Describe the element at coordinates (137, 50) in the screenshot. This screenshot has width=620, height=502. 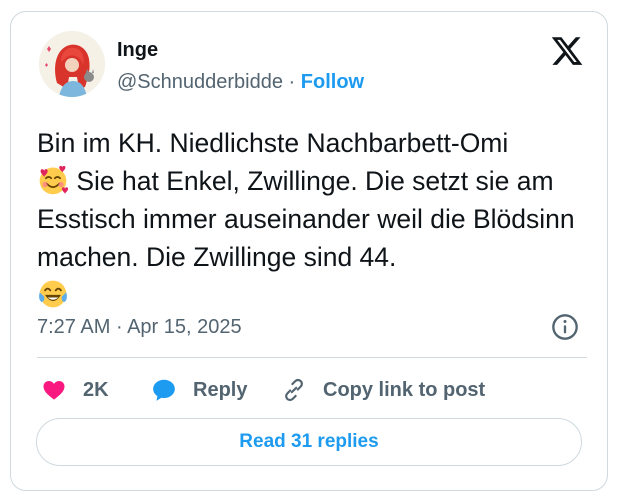
I see `author-name: Inge` at that location.